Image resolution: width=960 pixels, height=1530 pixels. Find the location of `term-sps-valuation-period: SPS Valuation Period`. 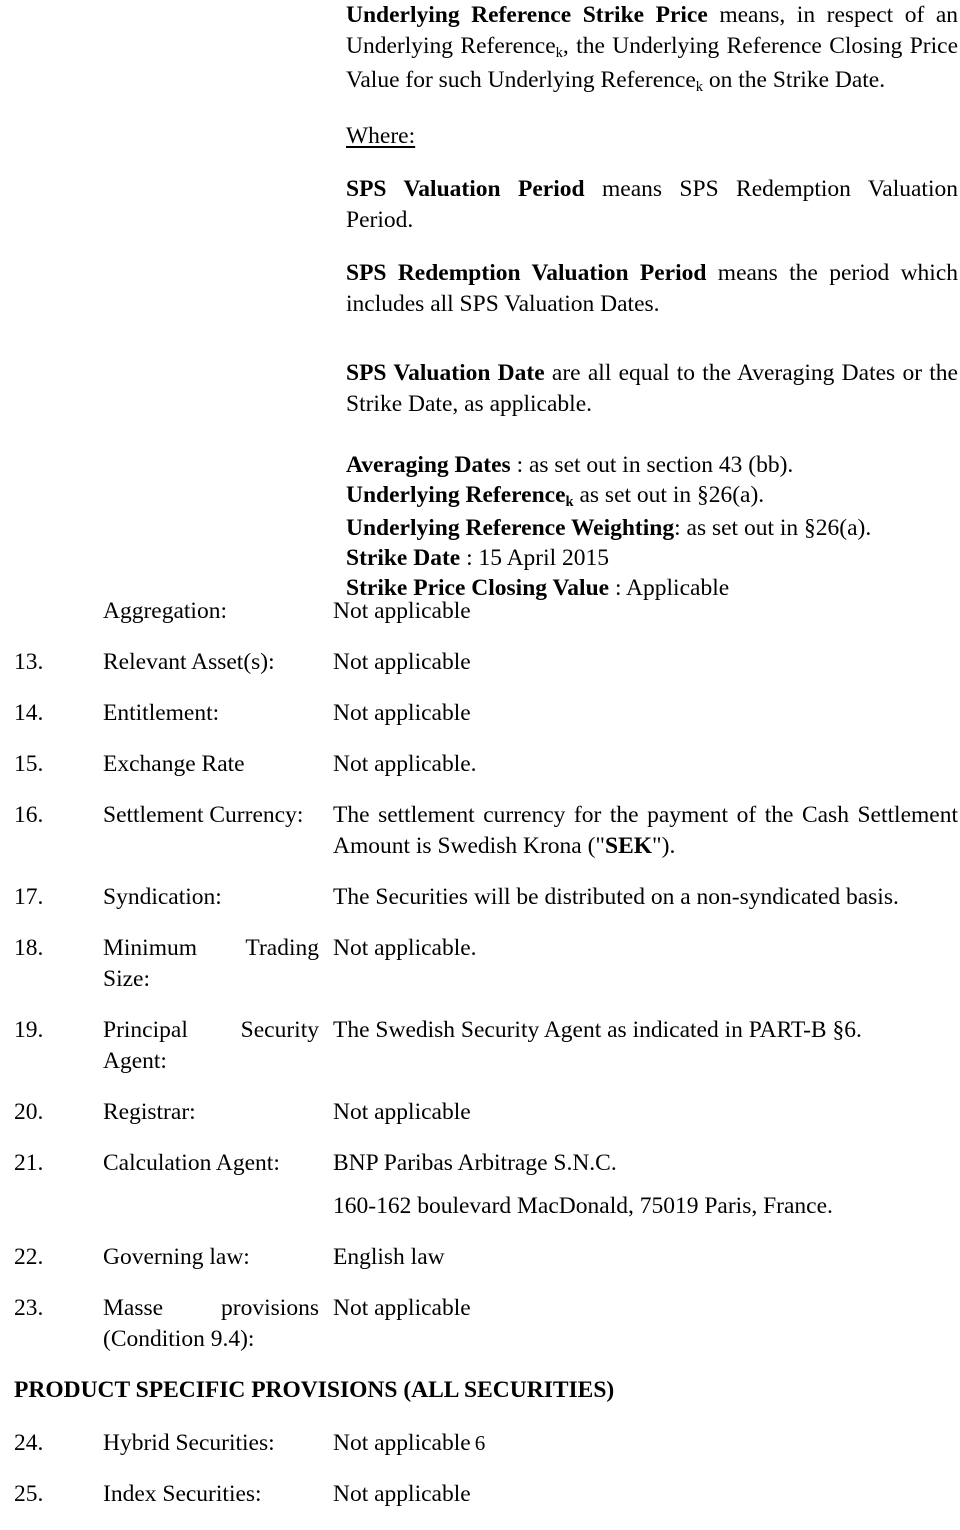

term-sps-valuation-period: SPS Valuation Period is located at coordinates (465, 189).